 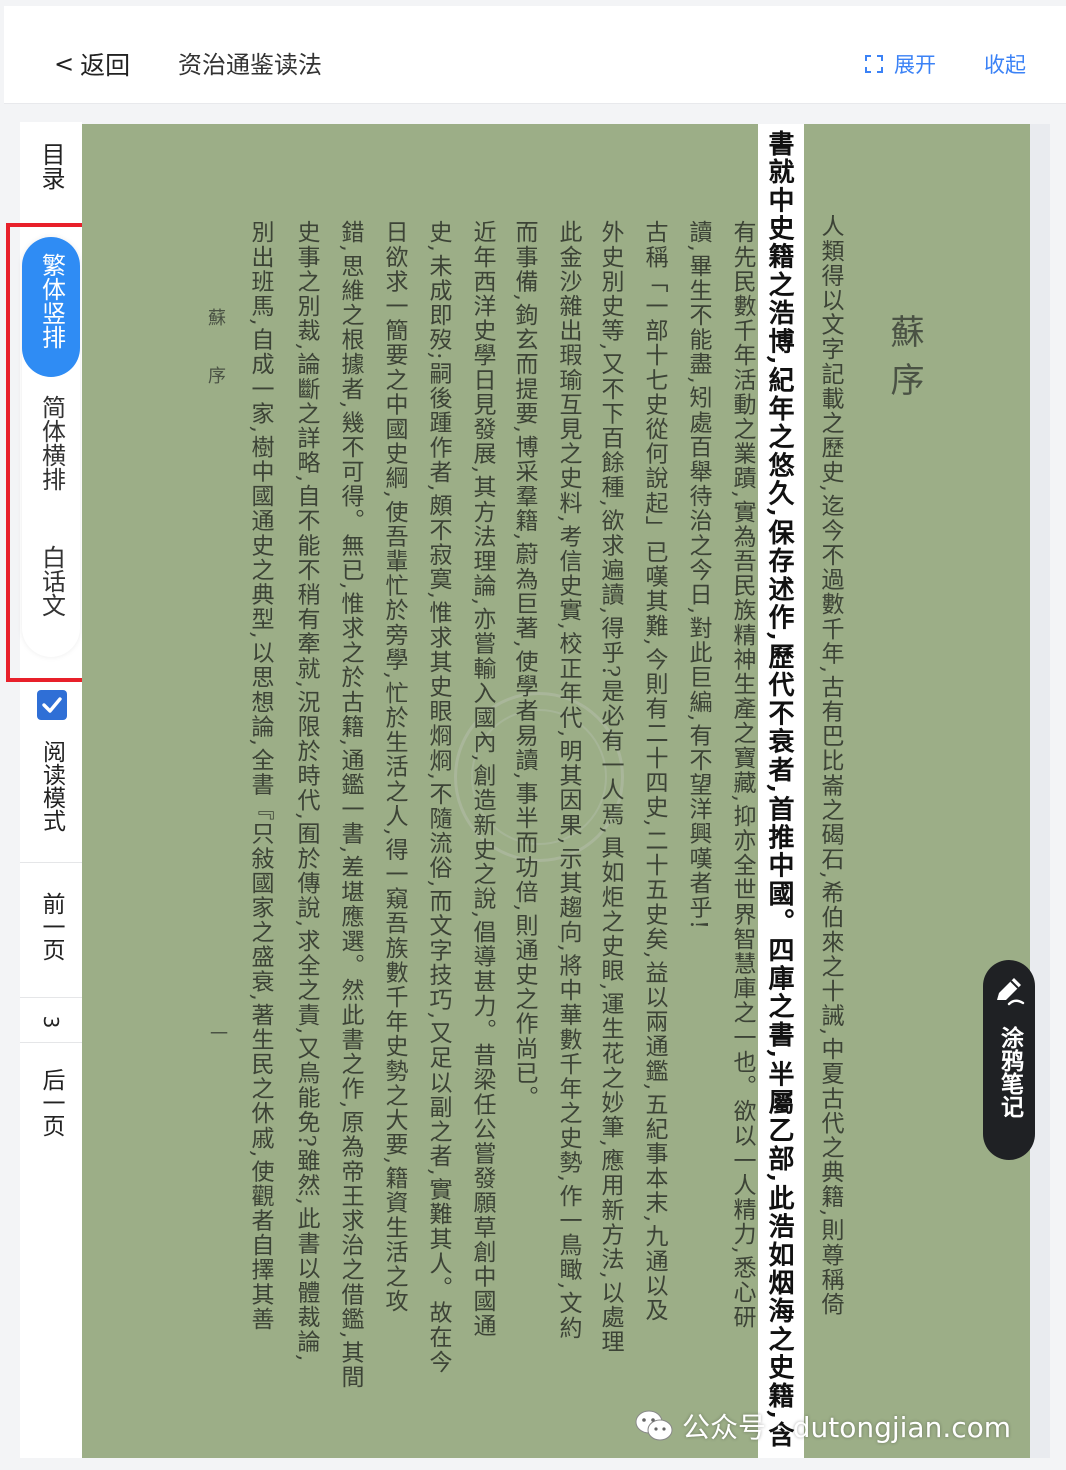 I want to click on read-mode-checkbox, so click(x=52, y=705).